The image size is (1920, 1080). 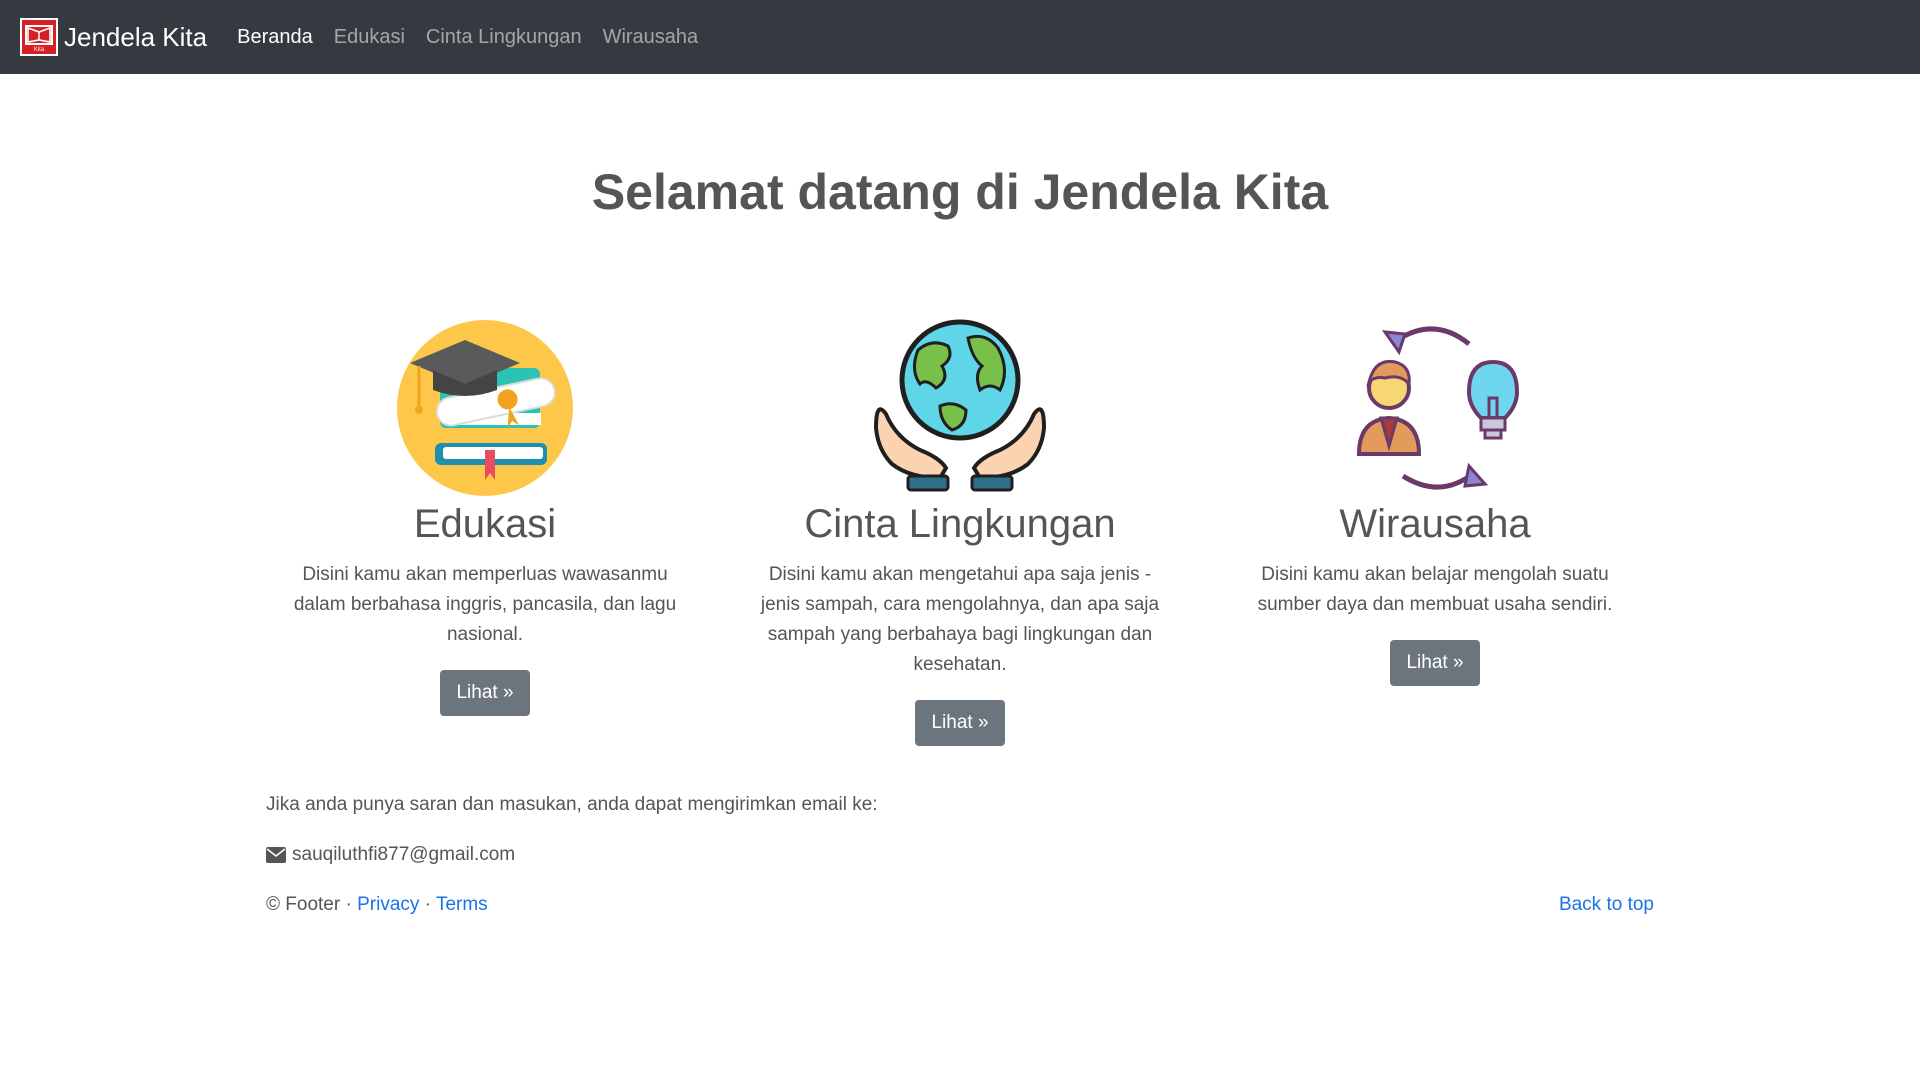 I want to click on nav-link-edukasi: Edukasi, so click(x=369, y=37).